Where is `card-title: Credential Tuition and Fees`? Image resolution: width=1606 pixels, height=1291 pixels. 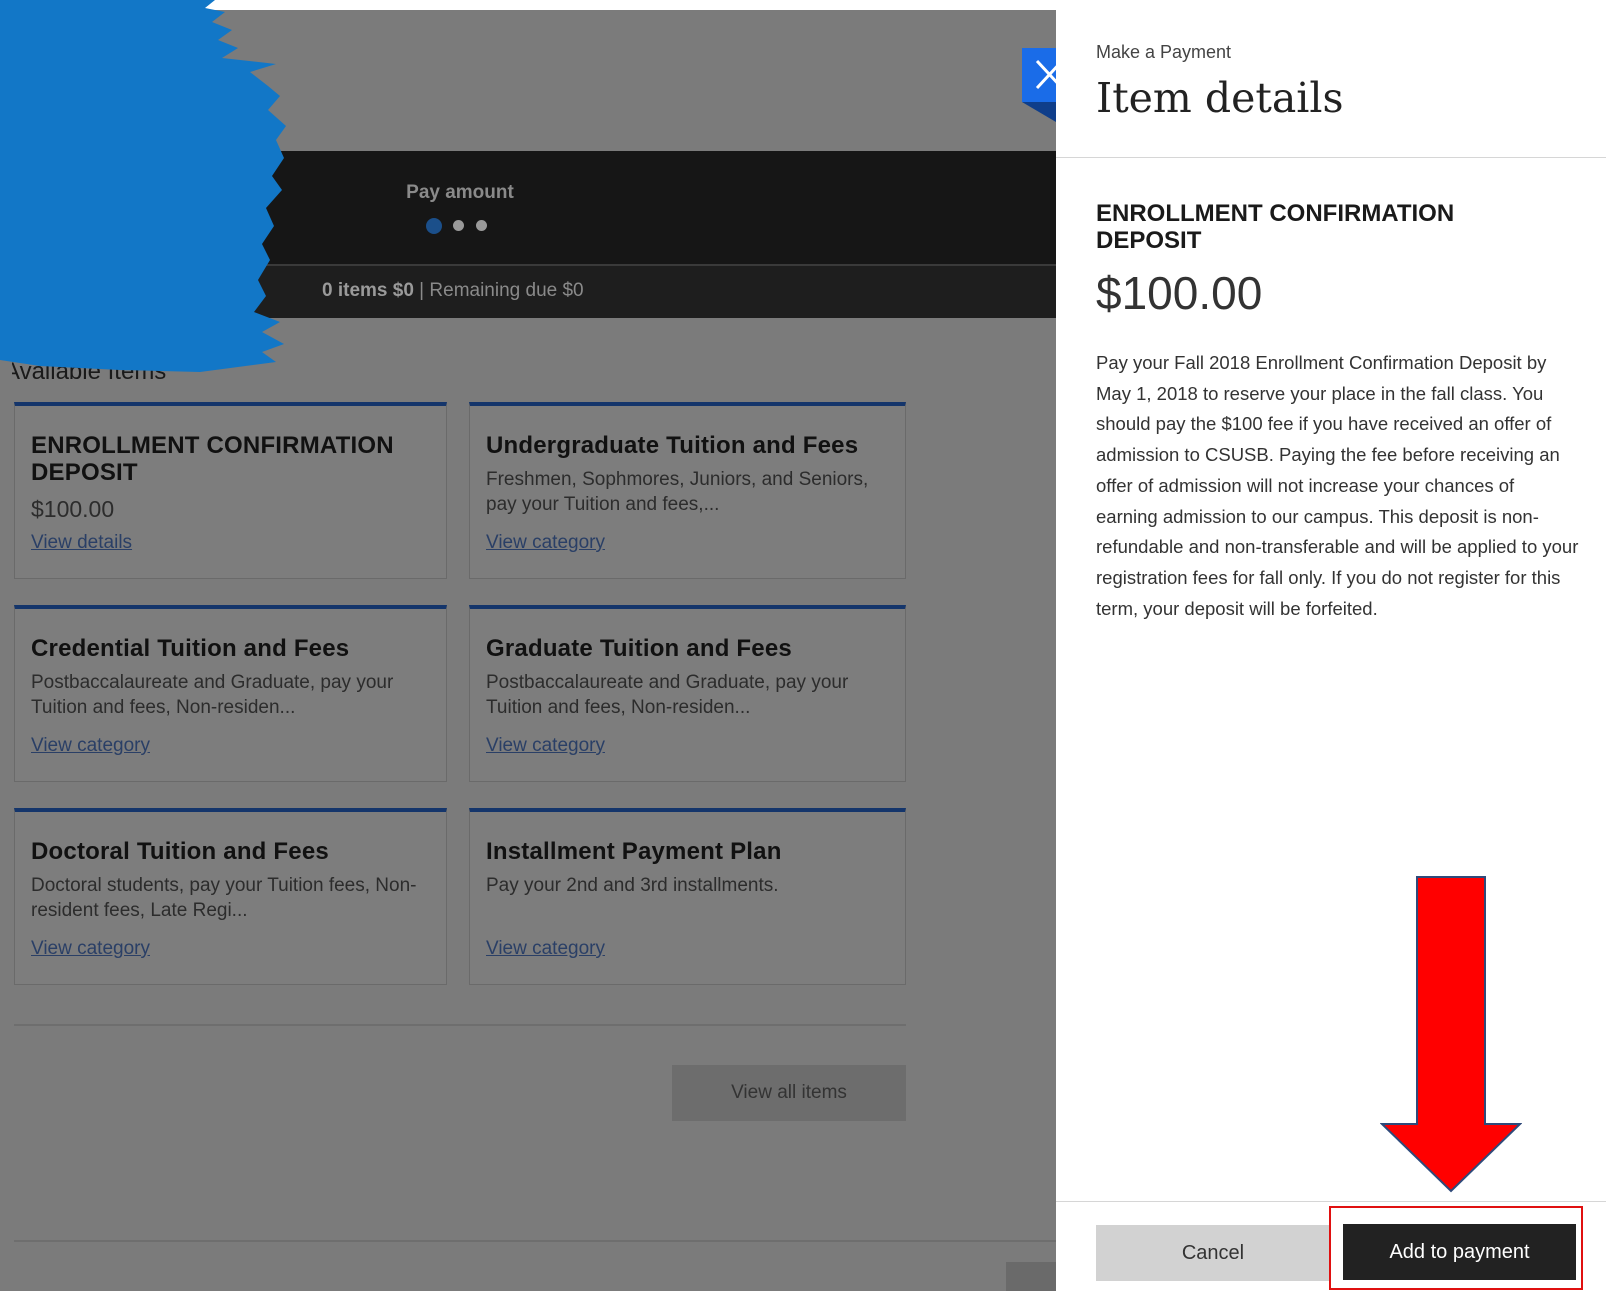
card-title: Credential Tuition and Fees is located at coordinates (190, 648).